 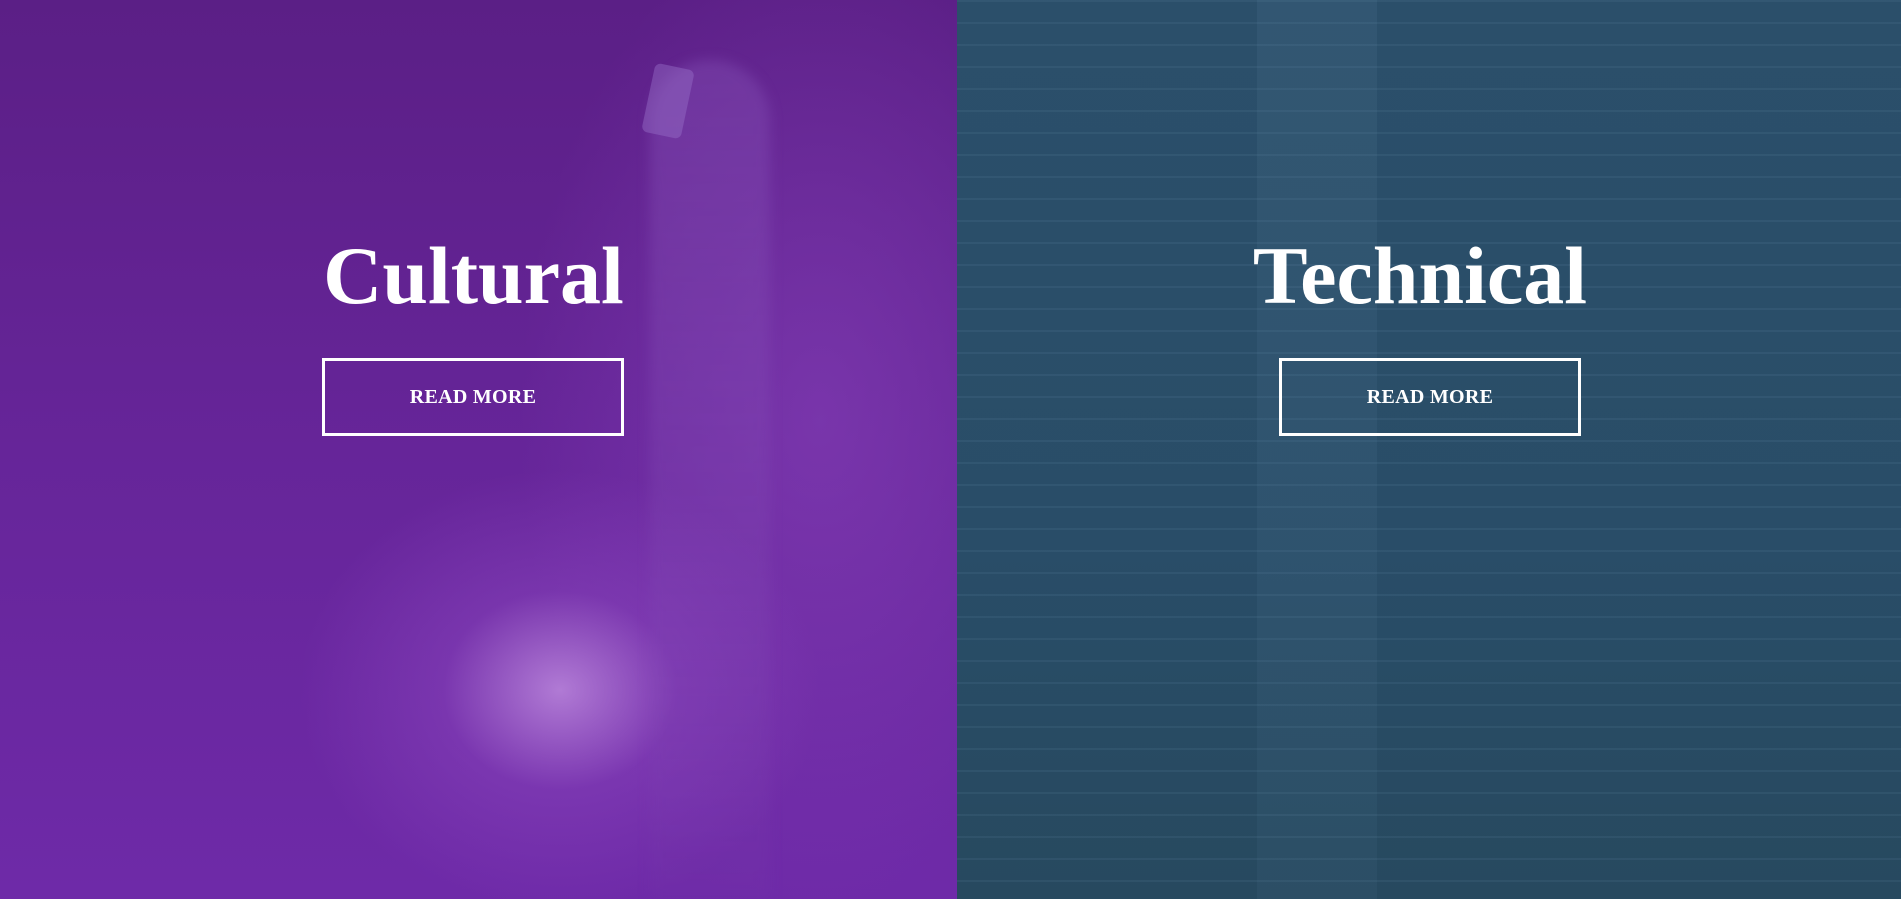 I want to click on technical-title: Technical, so click(x=1420, y=275).